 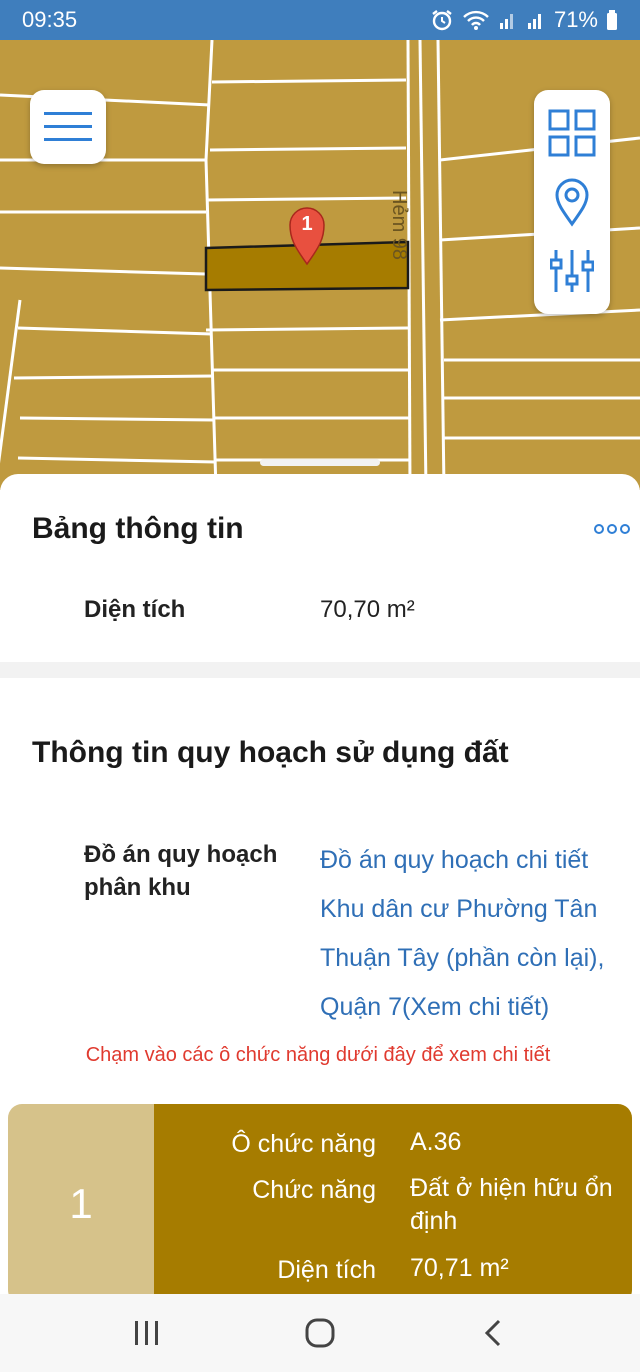 I want to click on battery-icon, so click(x=612, y=20).